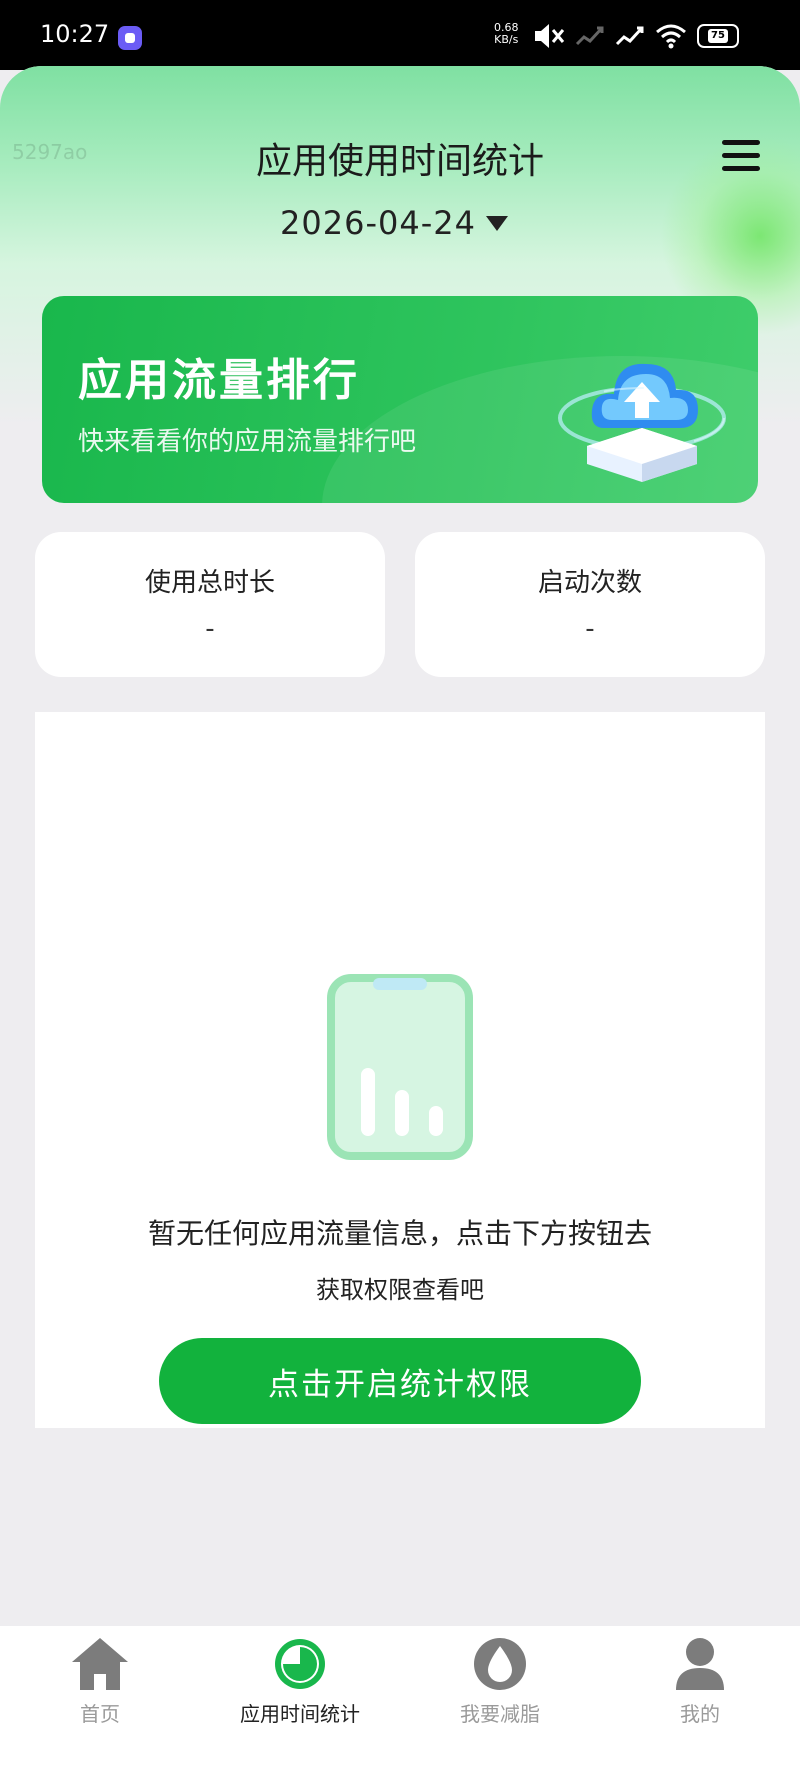 Image resolution: width=800 pixels, height=1778 pixels. I want to click on launch-count-value: -, so click(590, 629).